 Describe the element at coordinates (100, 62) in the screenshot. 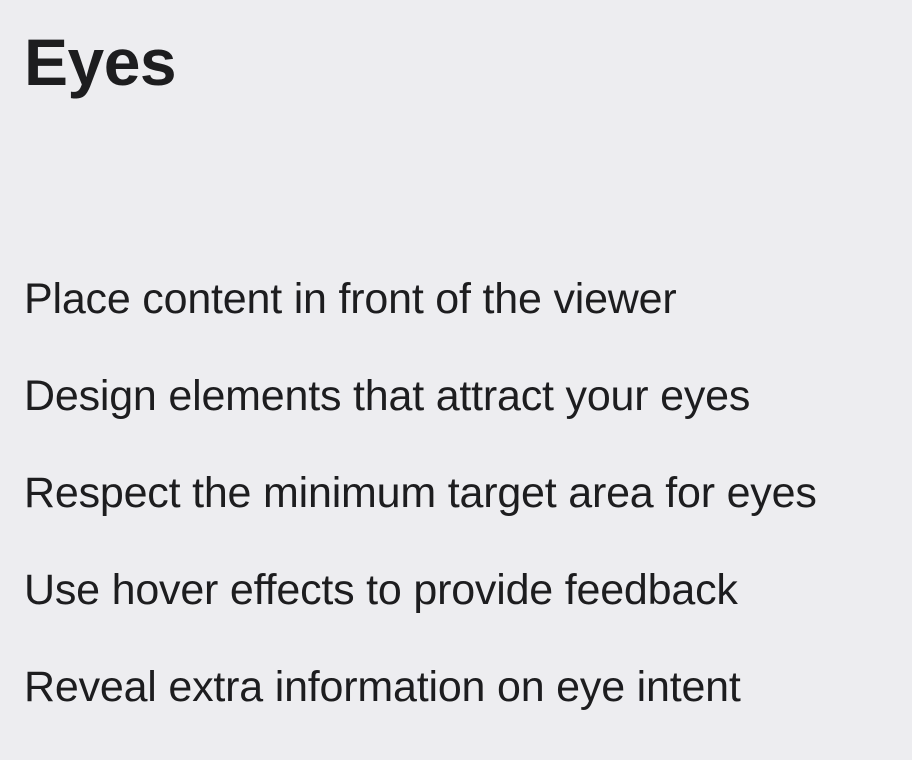

I see `page-title: Eyes` at that location.